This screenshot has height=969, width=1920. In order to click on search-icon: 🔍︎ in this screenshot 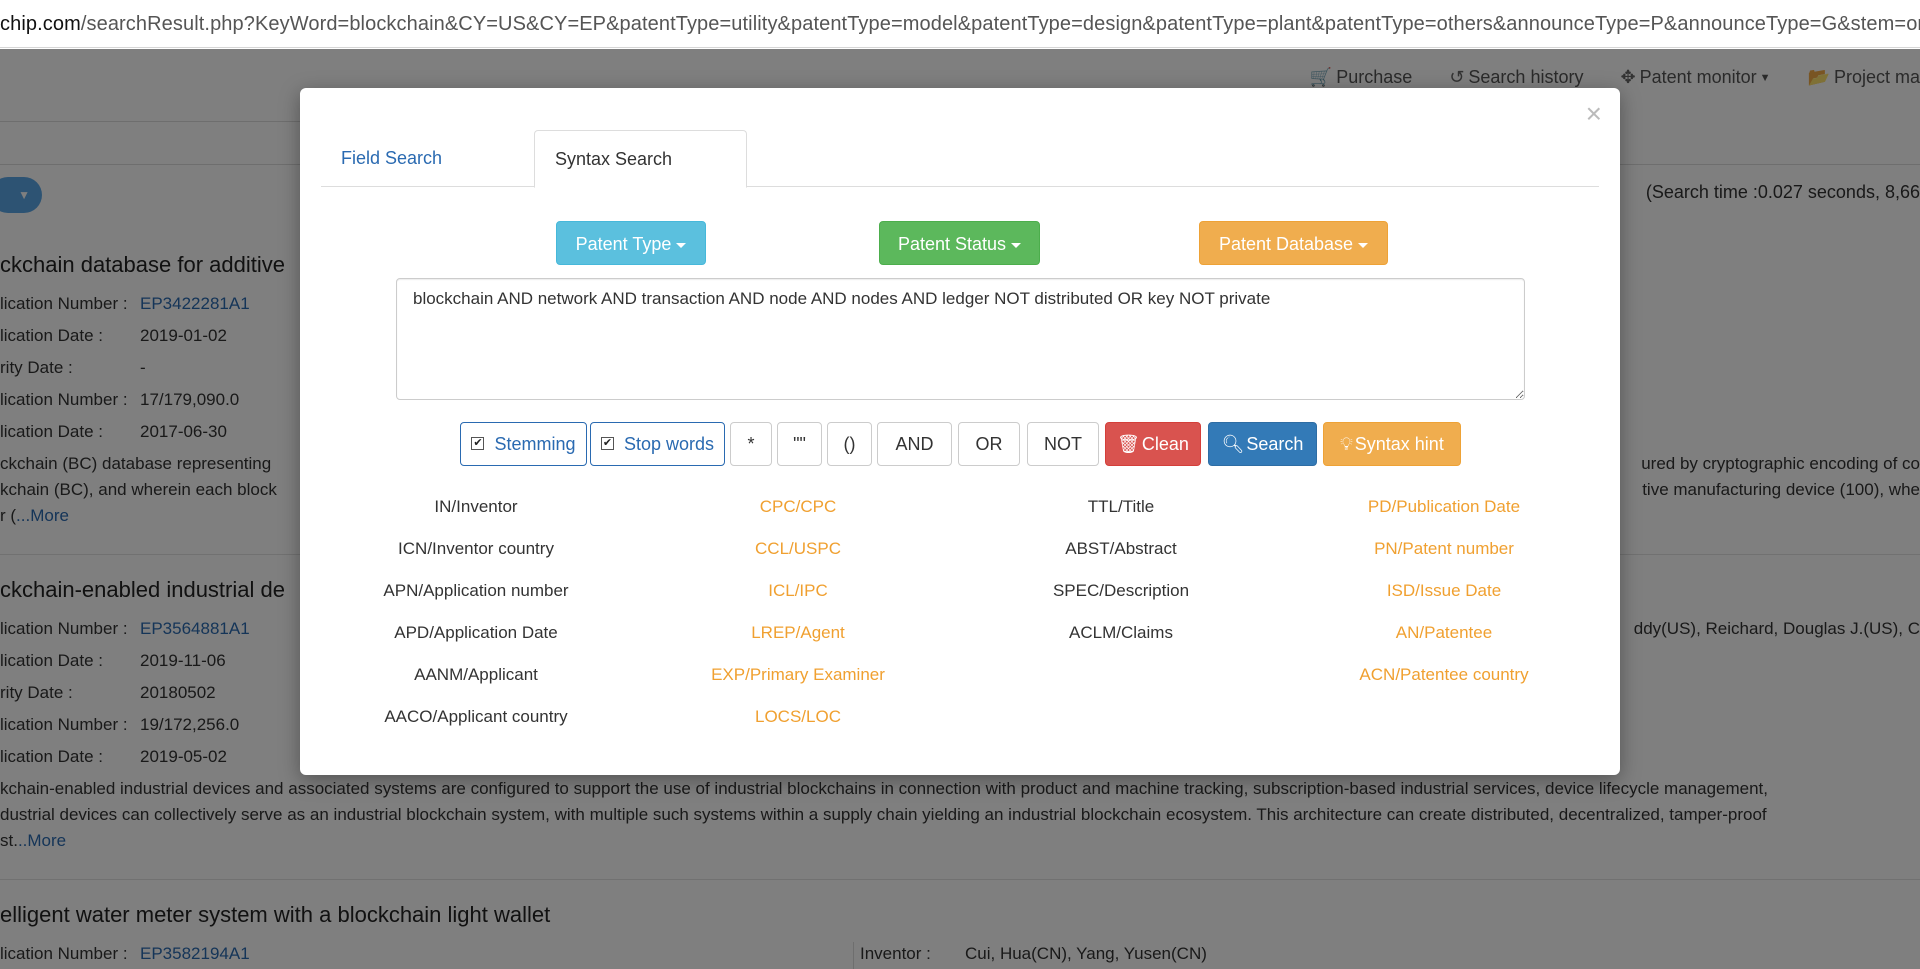, I will do `click(1233, 444)`.